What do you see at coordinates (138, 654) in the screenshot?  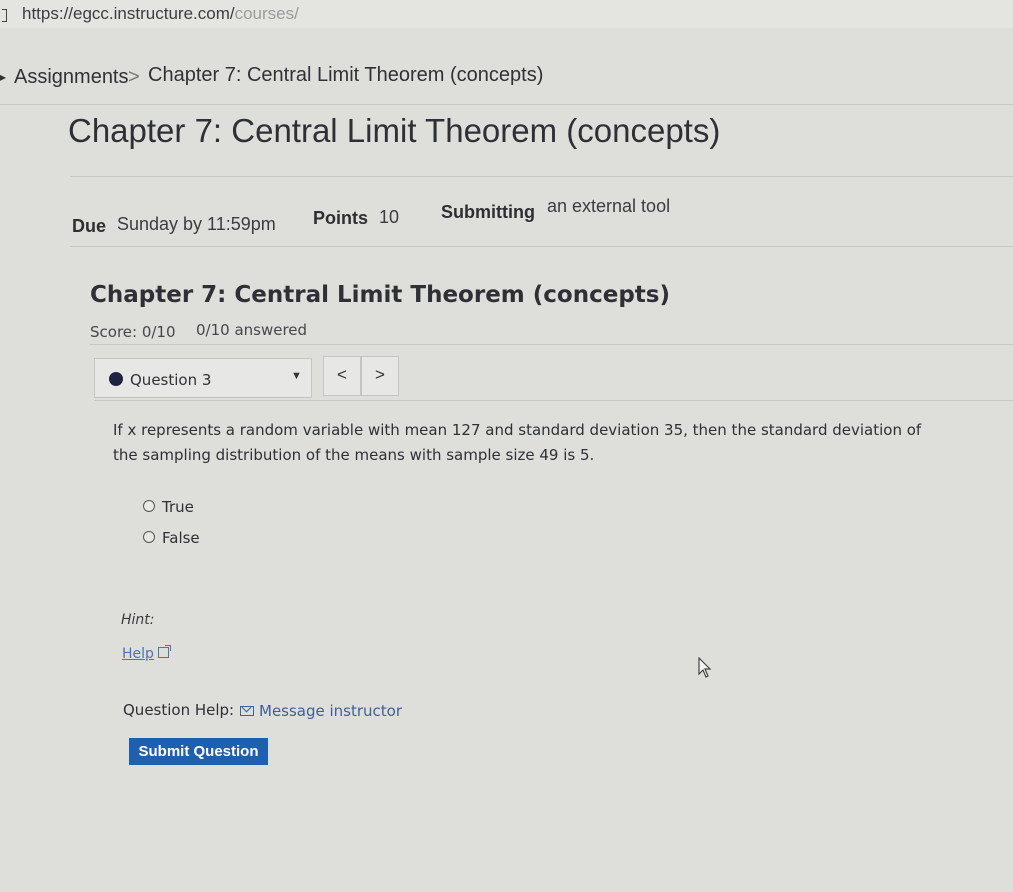 I see `help-link-text: Help` at bounding box center [138, 654].